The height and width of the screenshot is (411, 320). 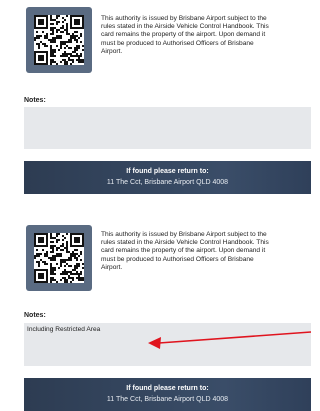 I want to click on arrow-icon, so click(x=229, y=340).